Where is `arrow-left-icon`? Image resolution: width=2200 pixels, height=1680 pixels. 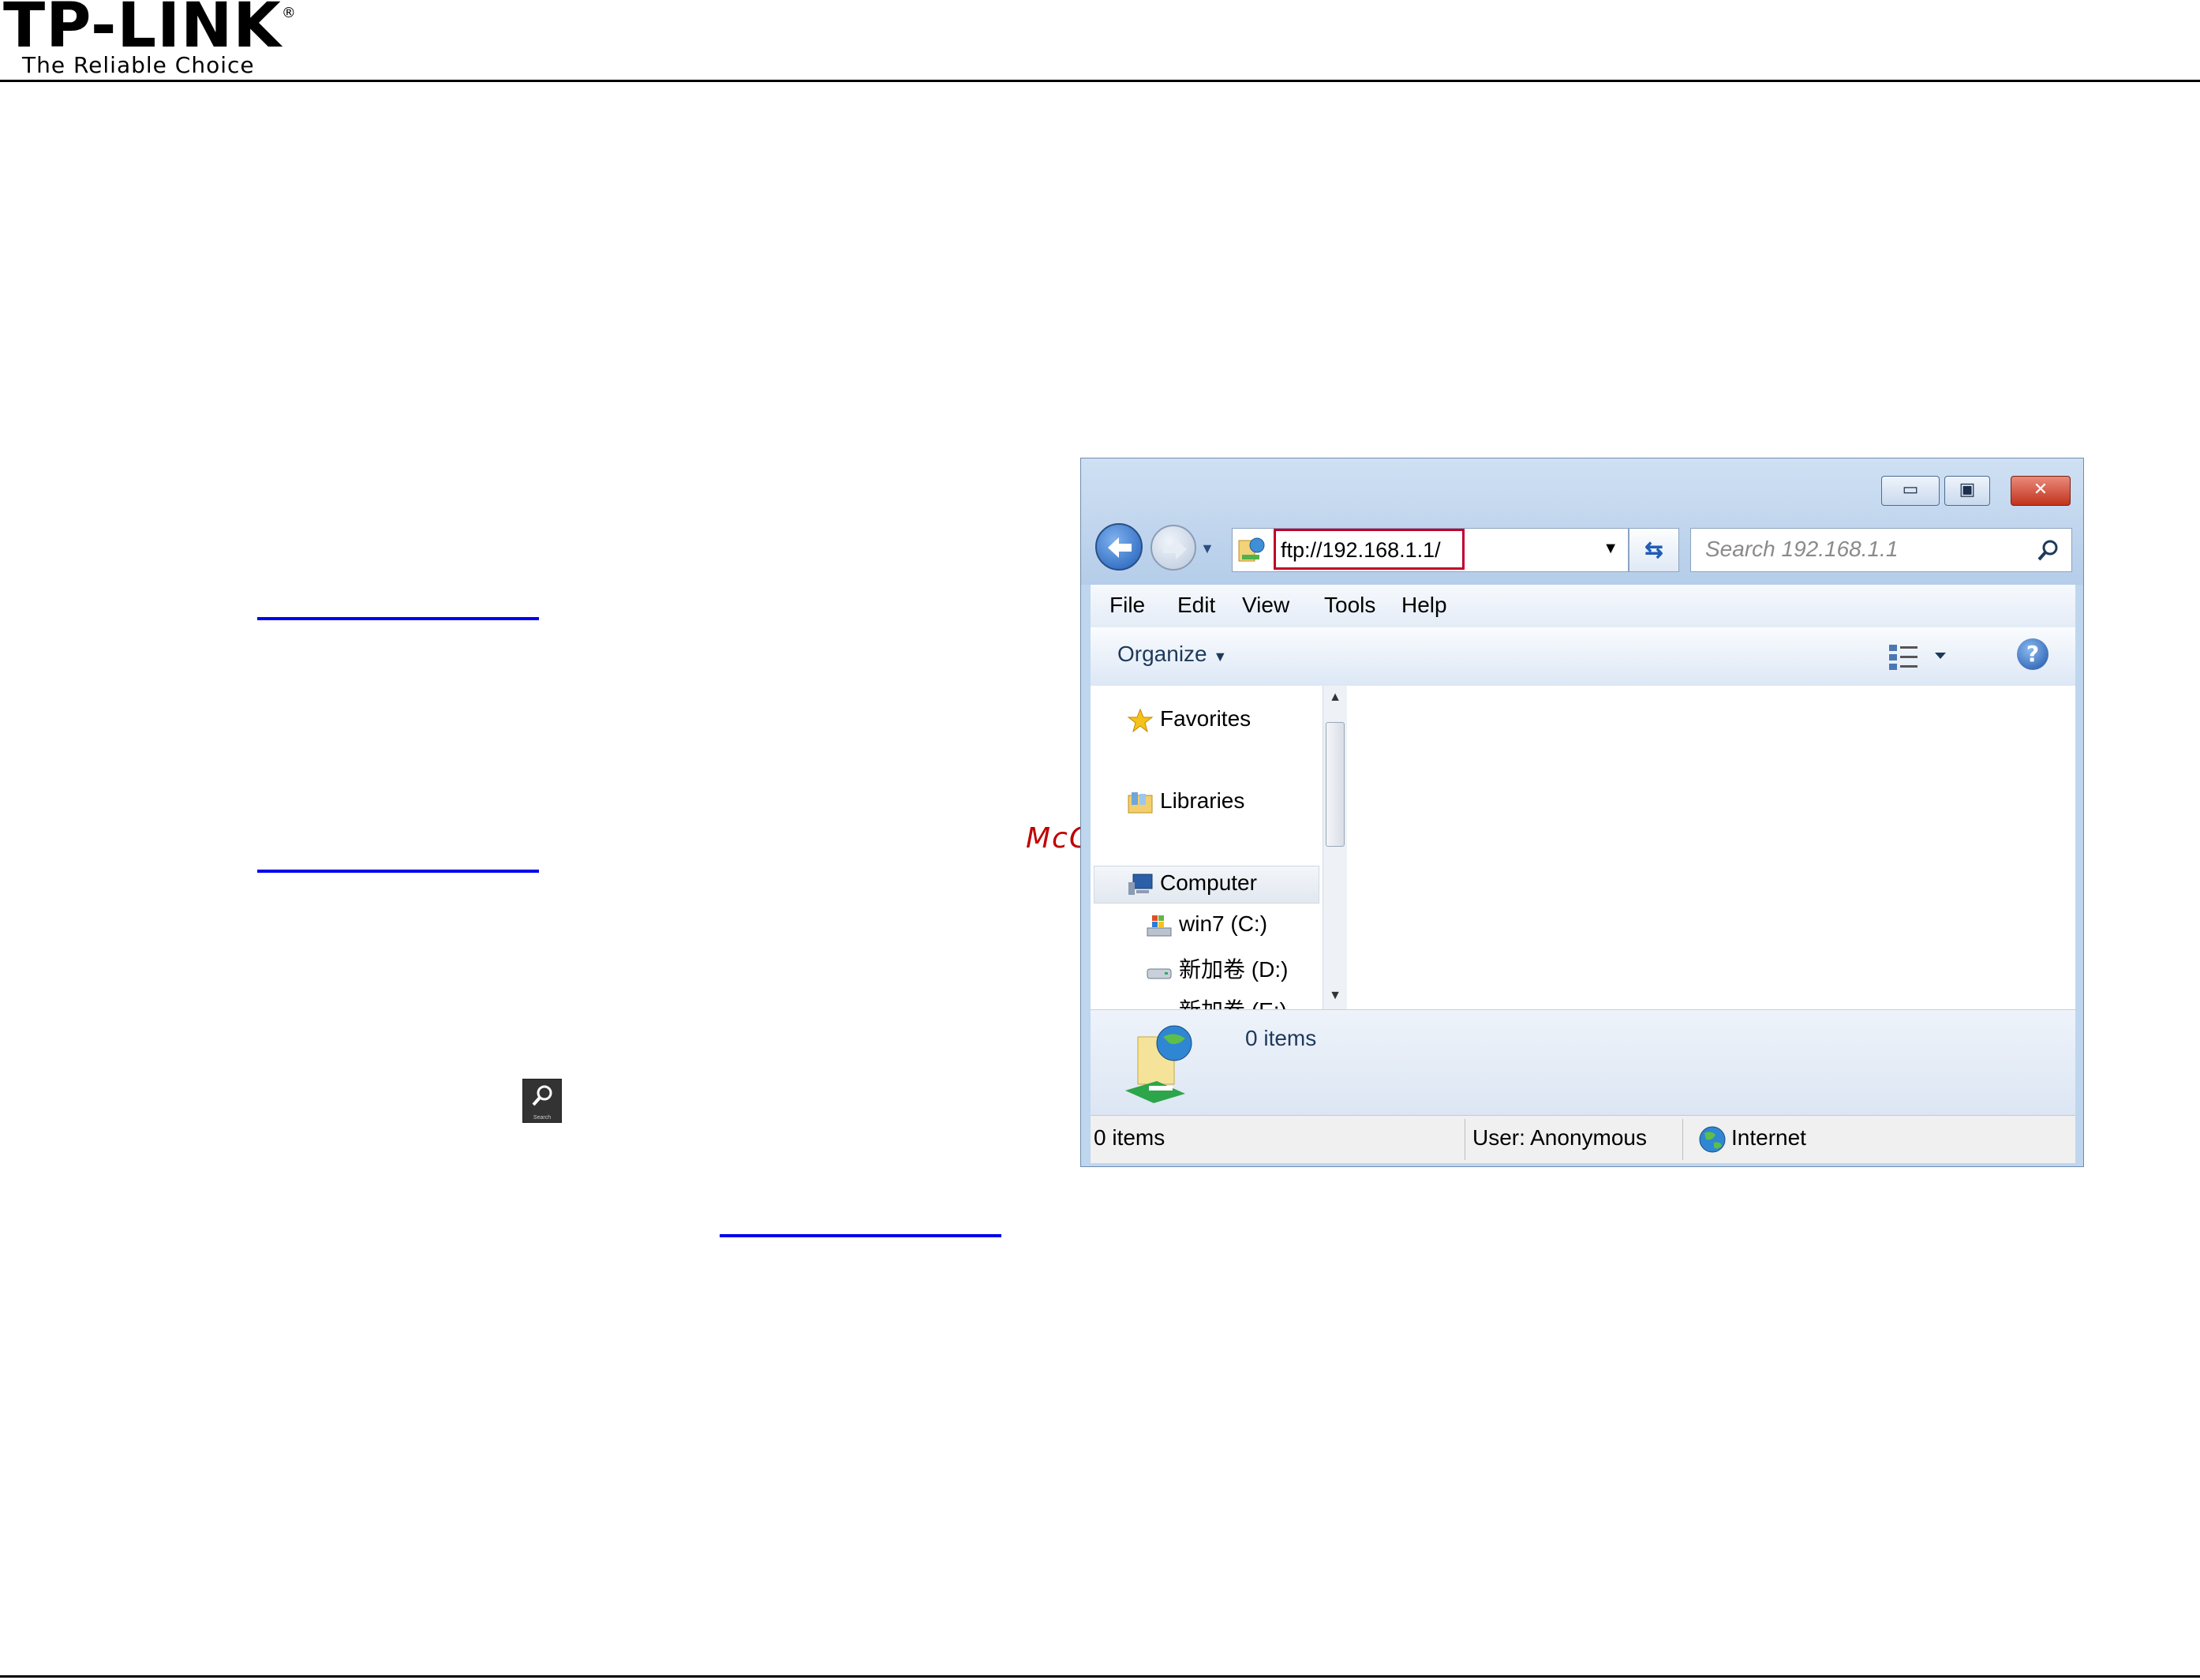 arrow-left-icon is located at coordinates (1120, 547).